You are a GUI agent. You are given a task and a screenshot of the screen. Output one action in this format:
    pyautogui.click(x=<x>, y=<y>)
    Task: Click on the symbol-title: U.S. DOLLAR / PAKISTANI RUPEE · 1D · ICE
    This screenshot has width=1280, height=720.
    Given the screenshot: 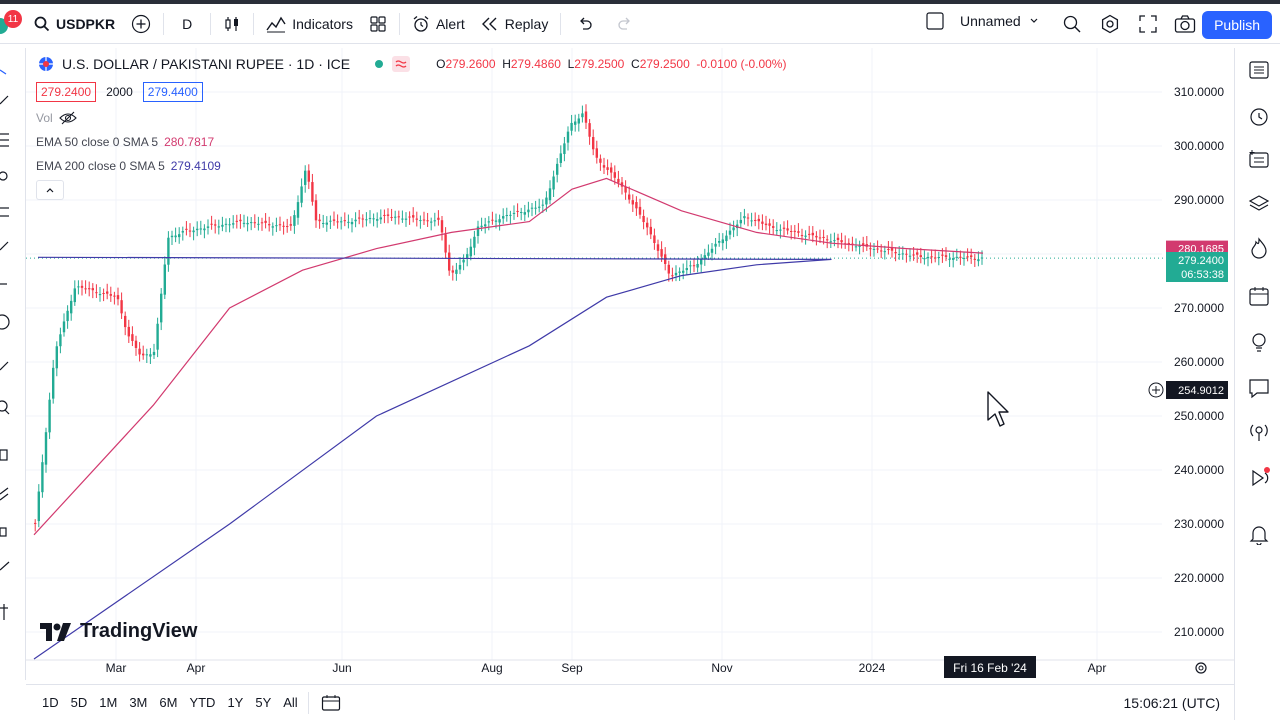 What is the action you would take?
    pyautogui.click(x=206, y=64)
    